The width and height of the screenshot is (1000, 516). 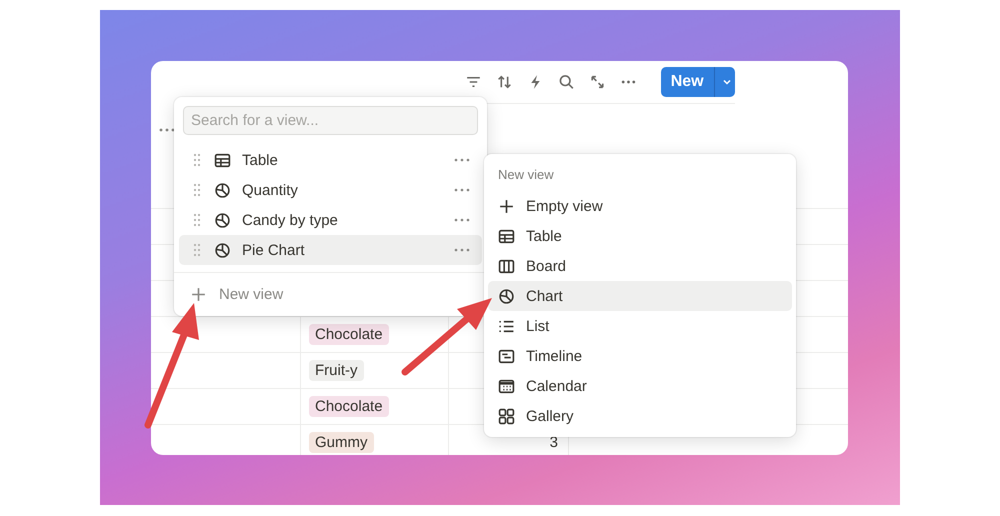 What do you see at coordinates (330, 294) in the screenshot?
I see `new-view-button: New view` at bounding box center [330, 294].